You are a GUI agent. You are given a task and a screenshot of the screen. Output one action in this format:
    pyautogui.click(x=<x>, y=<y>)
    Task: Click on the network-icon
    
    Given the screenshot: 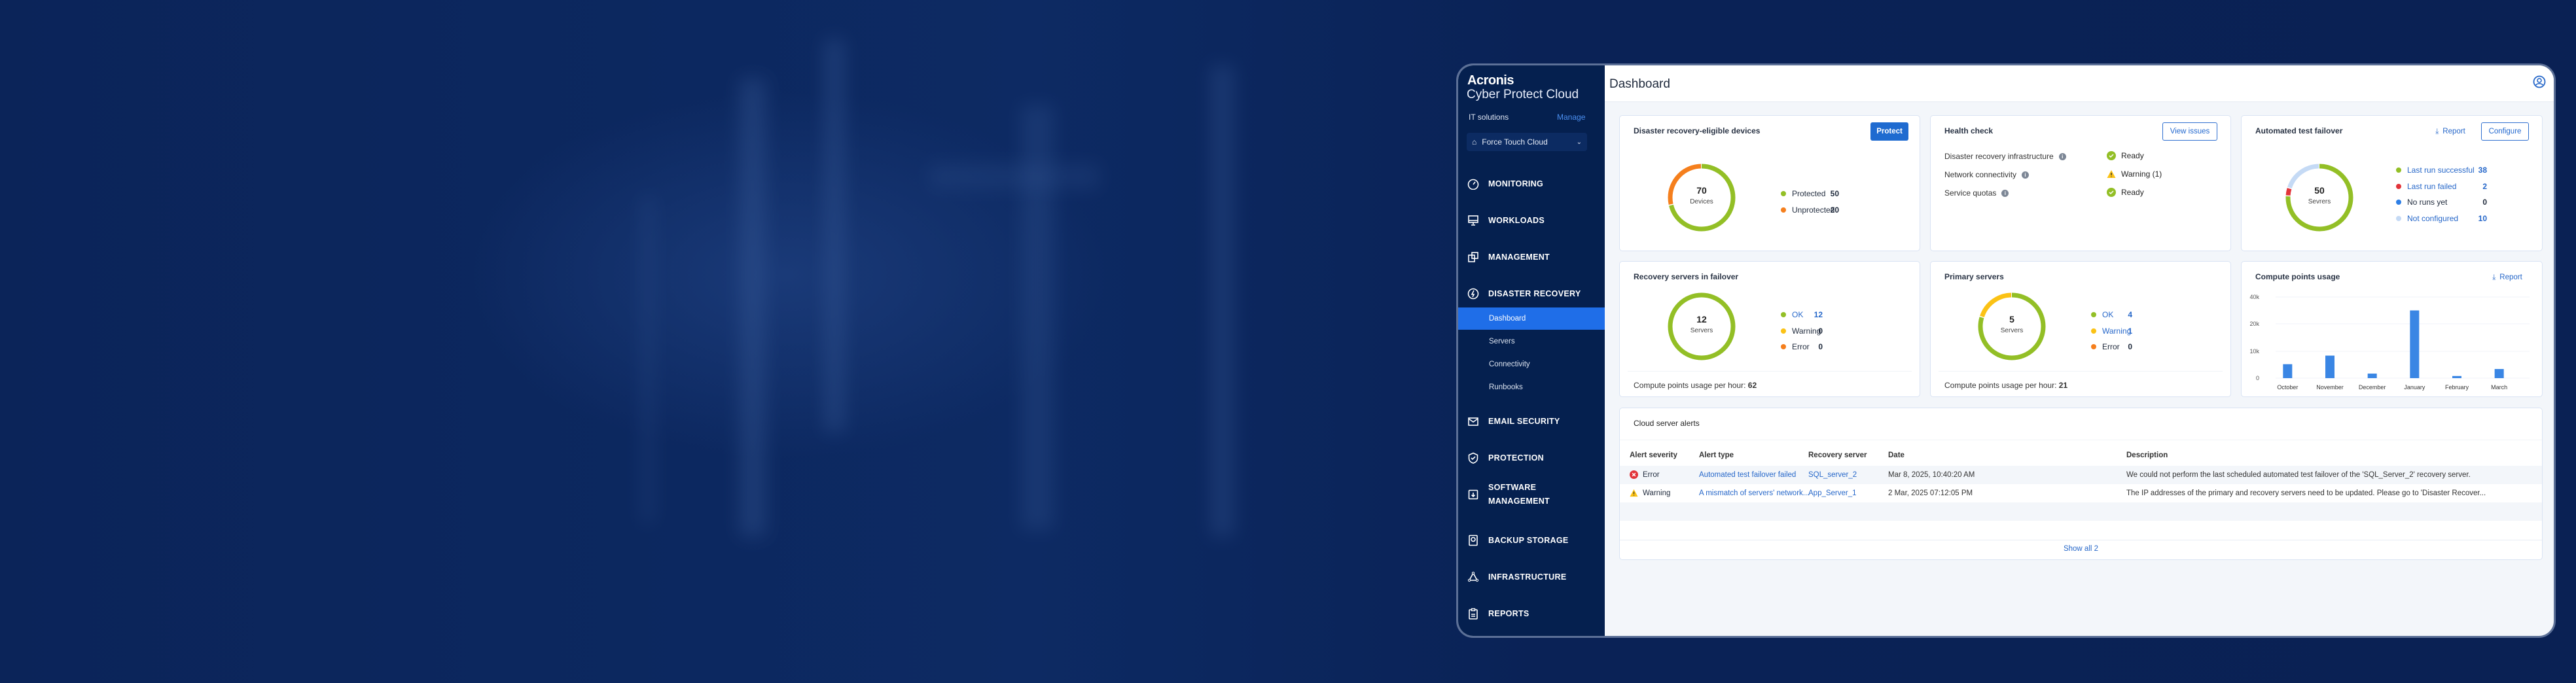 What is the action you would take?
    pyautogui.click(x=1473, y=576)
    